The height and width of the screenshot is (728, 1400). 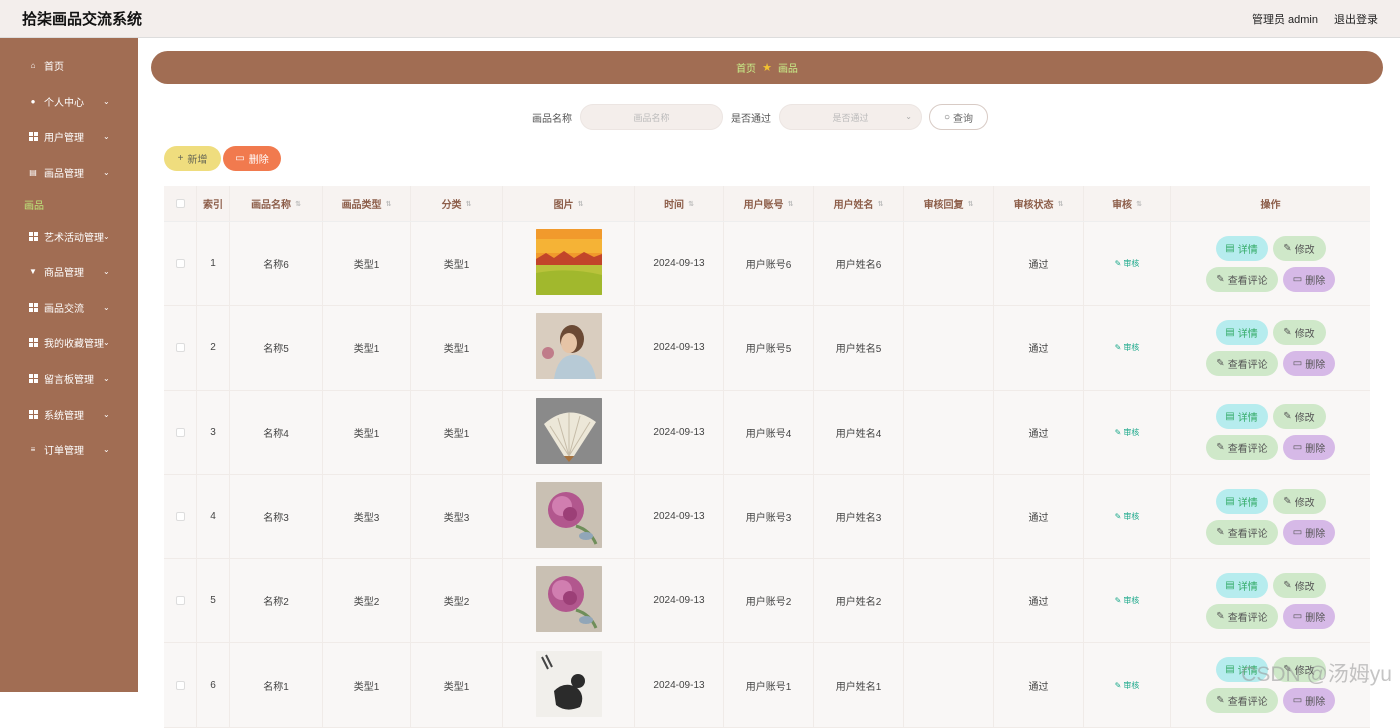 What do you see at coordinates (858, 266) in the screenshot?
I see `cell-text: 用户姓名6` at bounding box center [858, 266].